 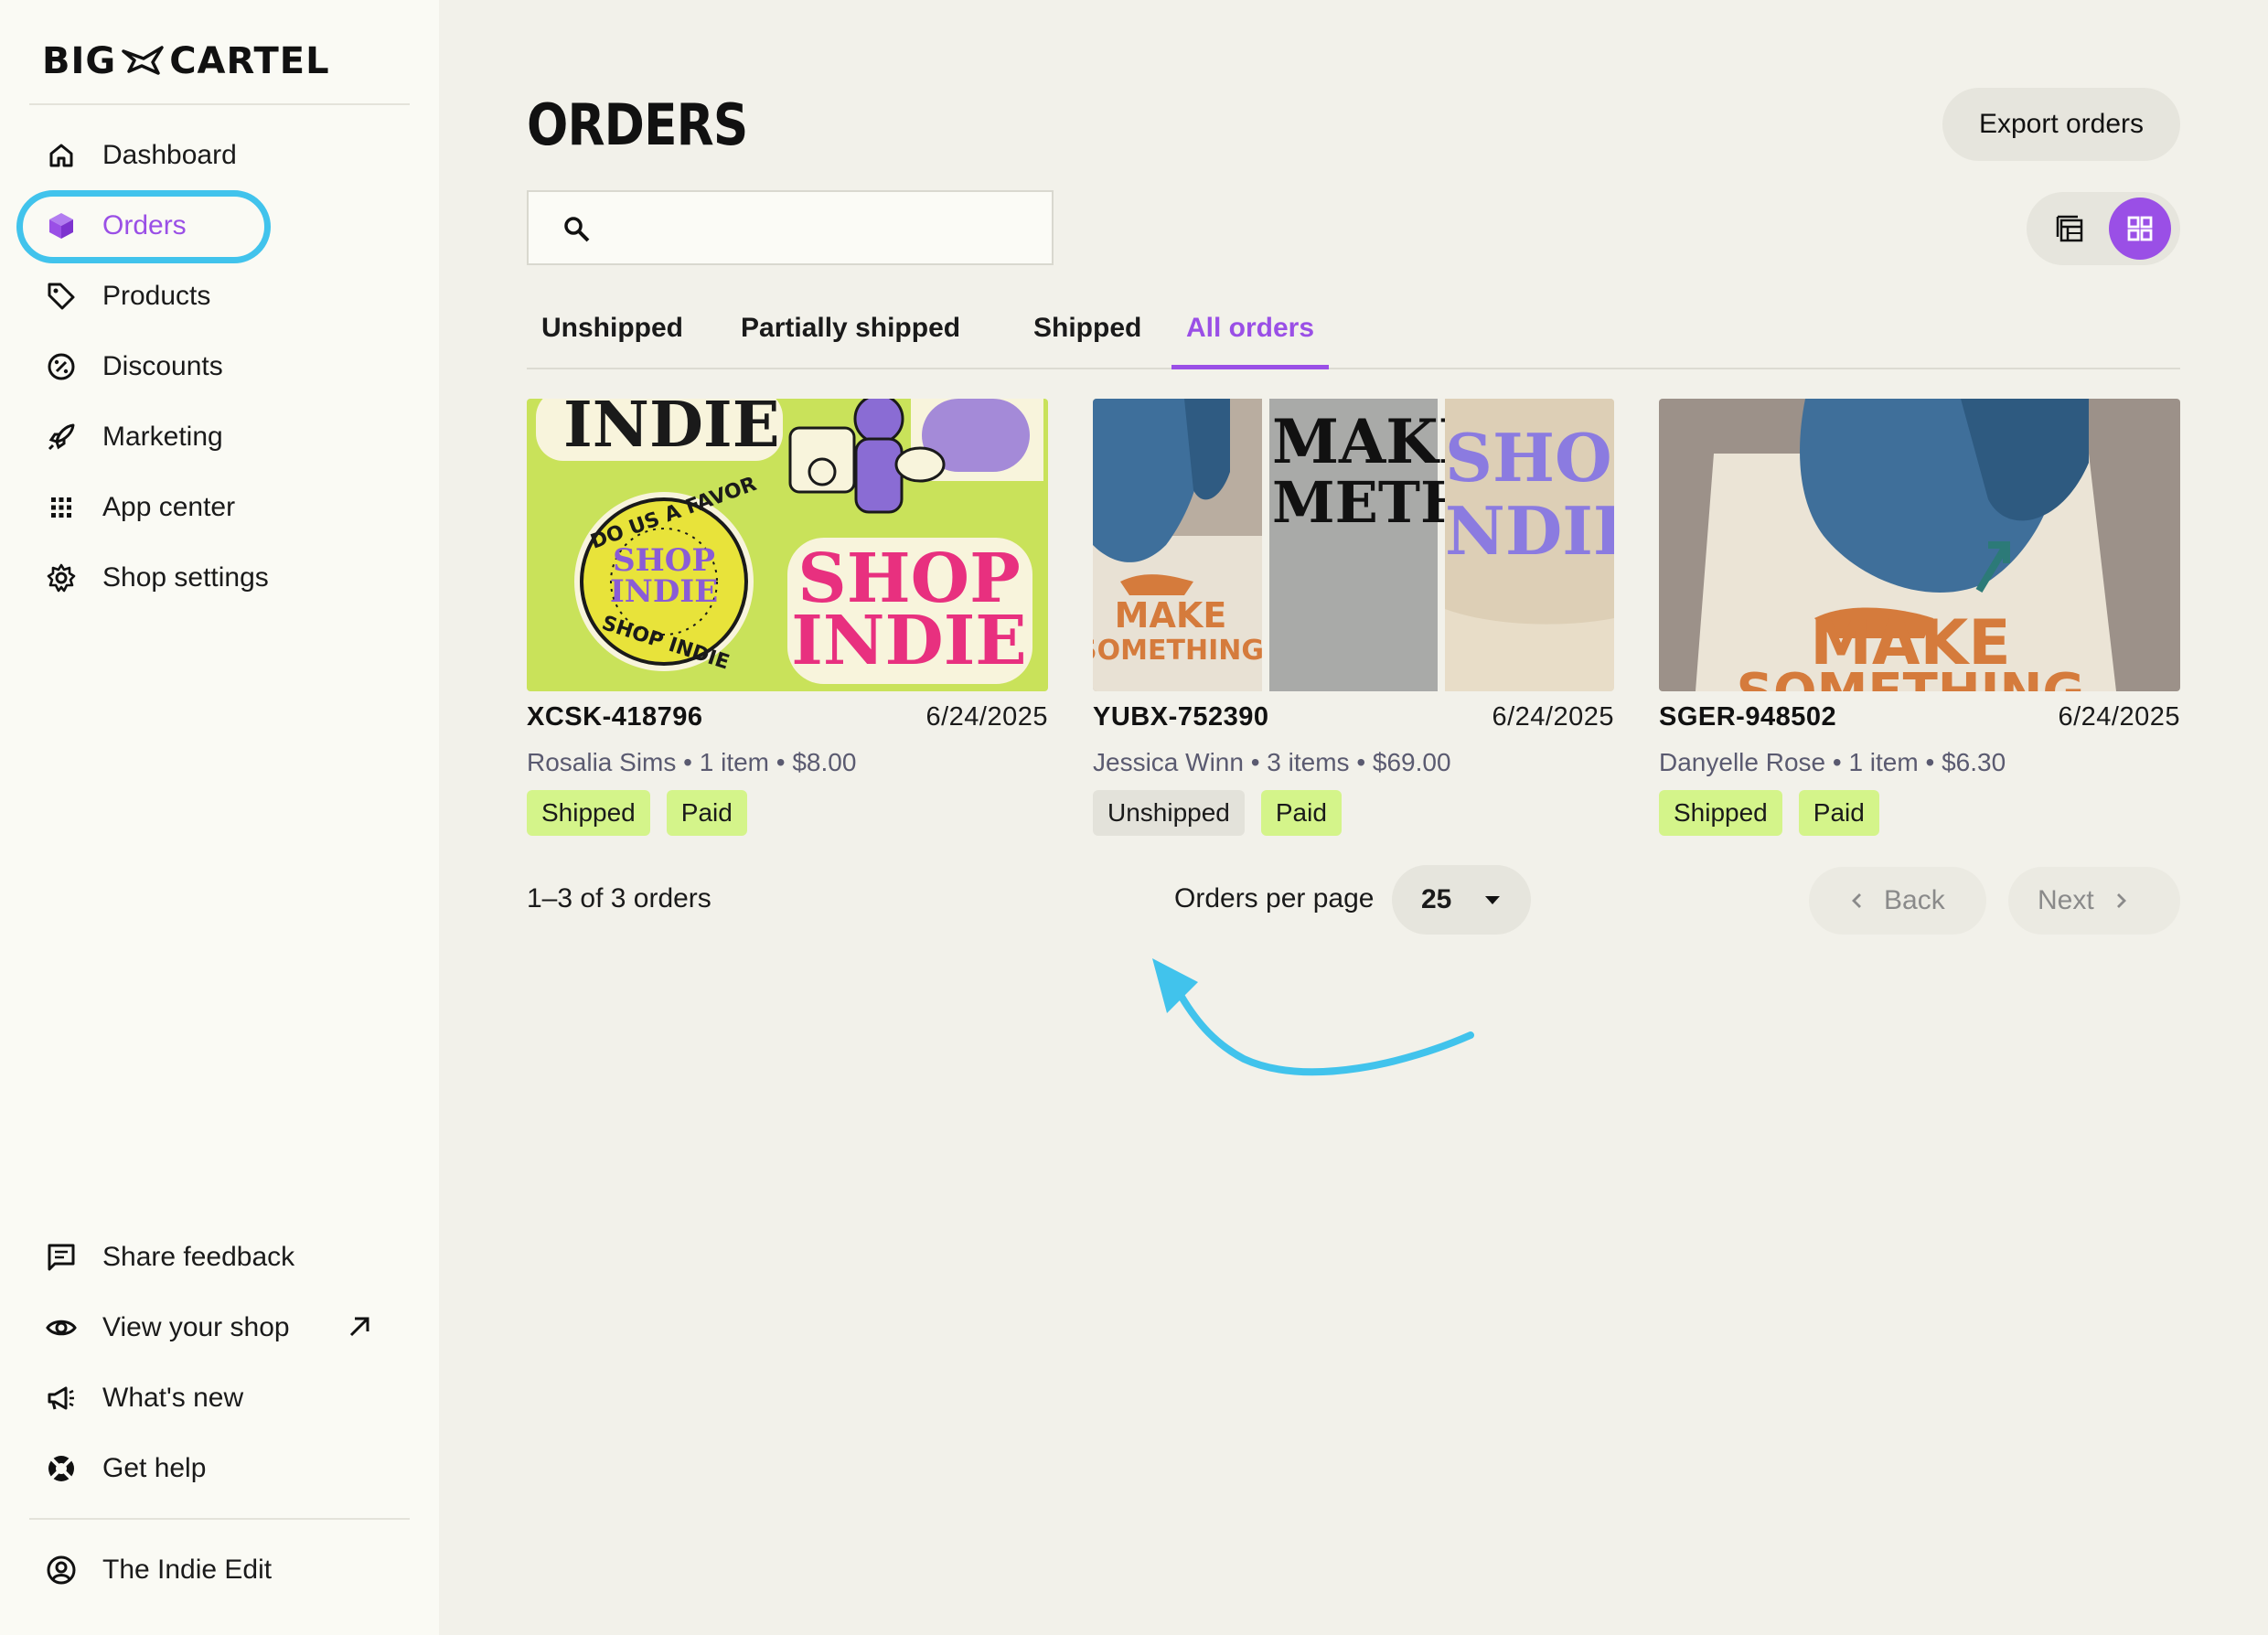 What do you see at coordinates (169, 155) in the screenshot?
I see `sidebar-item-label: Dashboard` at bounding box center [169, 155].